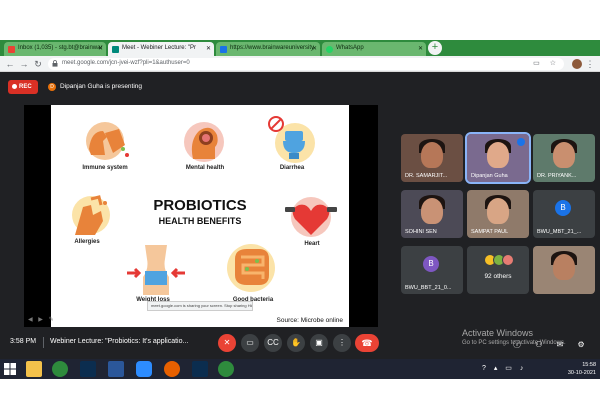 This screenshot has width=600, height=420. I want to click on clock-time: 15:58, so click(589, 365).